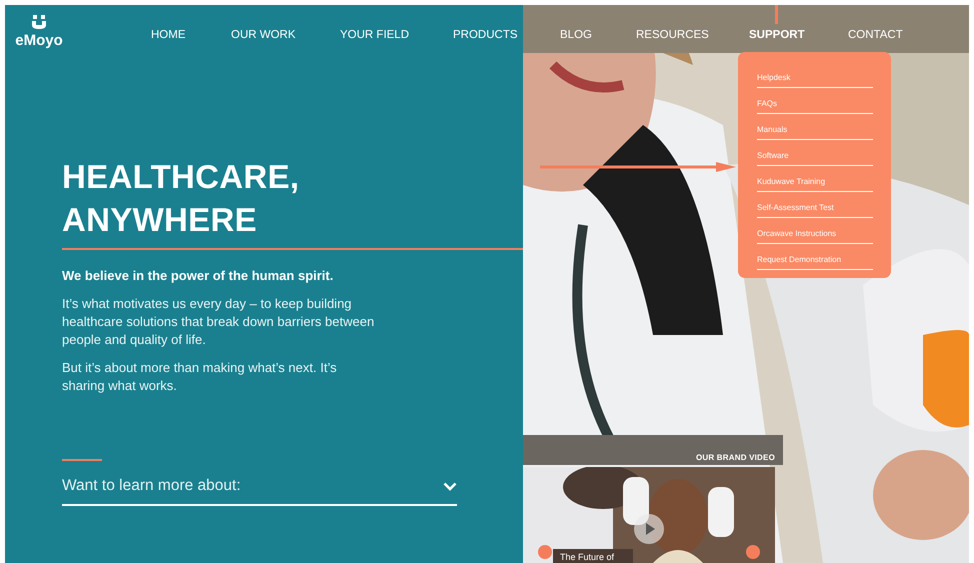  What do you see at coordinates (285, 23) in the screenshot?
I see `nav-link: OUR WORK` at bounding box center [285, 23].